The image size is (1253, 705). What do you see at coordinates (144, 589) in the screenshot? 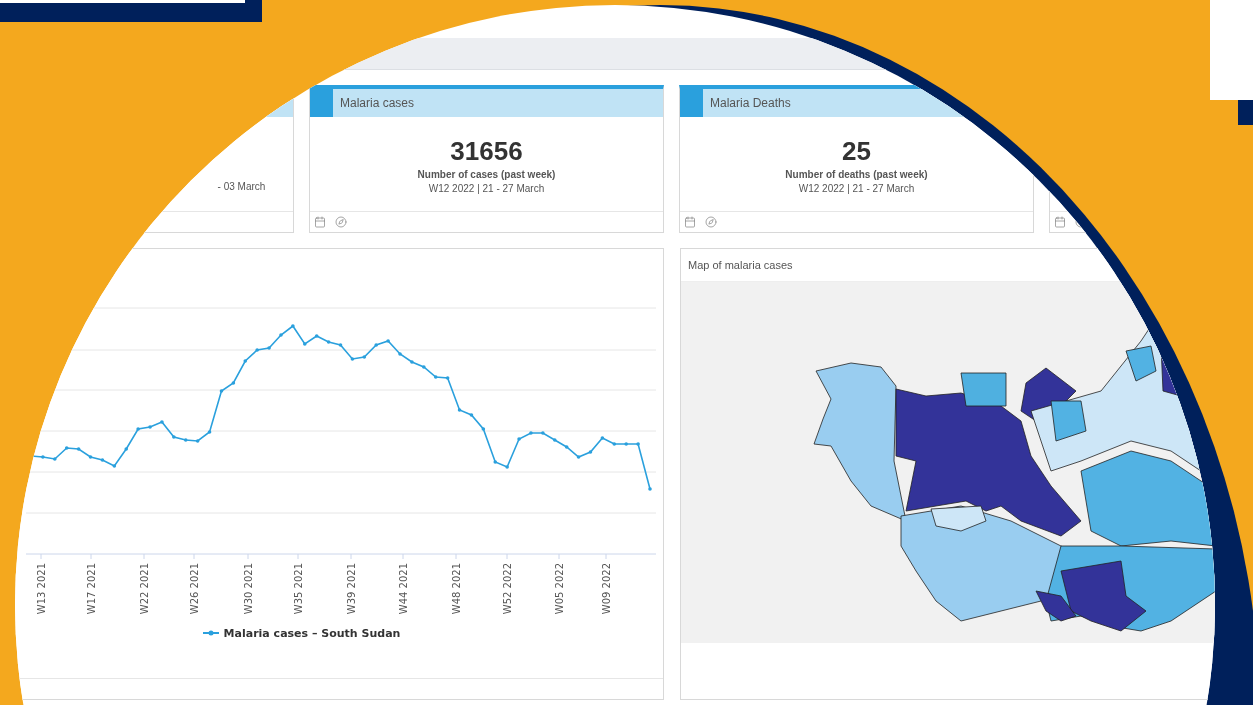
I see `axis-label: W22 2021` at bounding box center [144, 589].